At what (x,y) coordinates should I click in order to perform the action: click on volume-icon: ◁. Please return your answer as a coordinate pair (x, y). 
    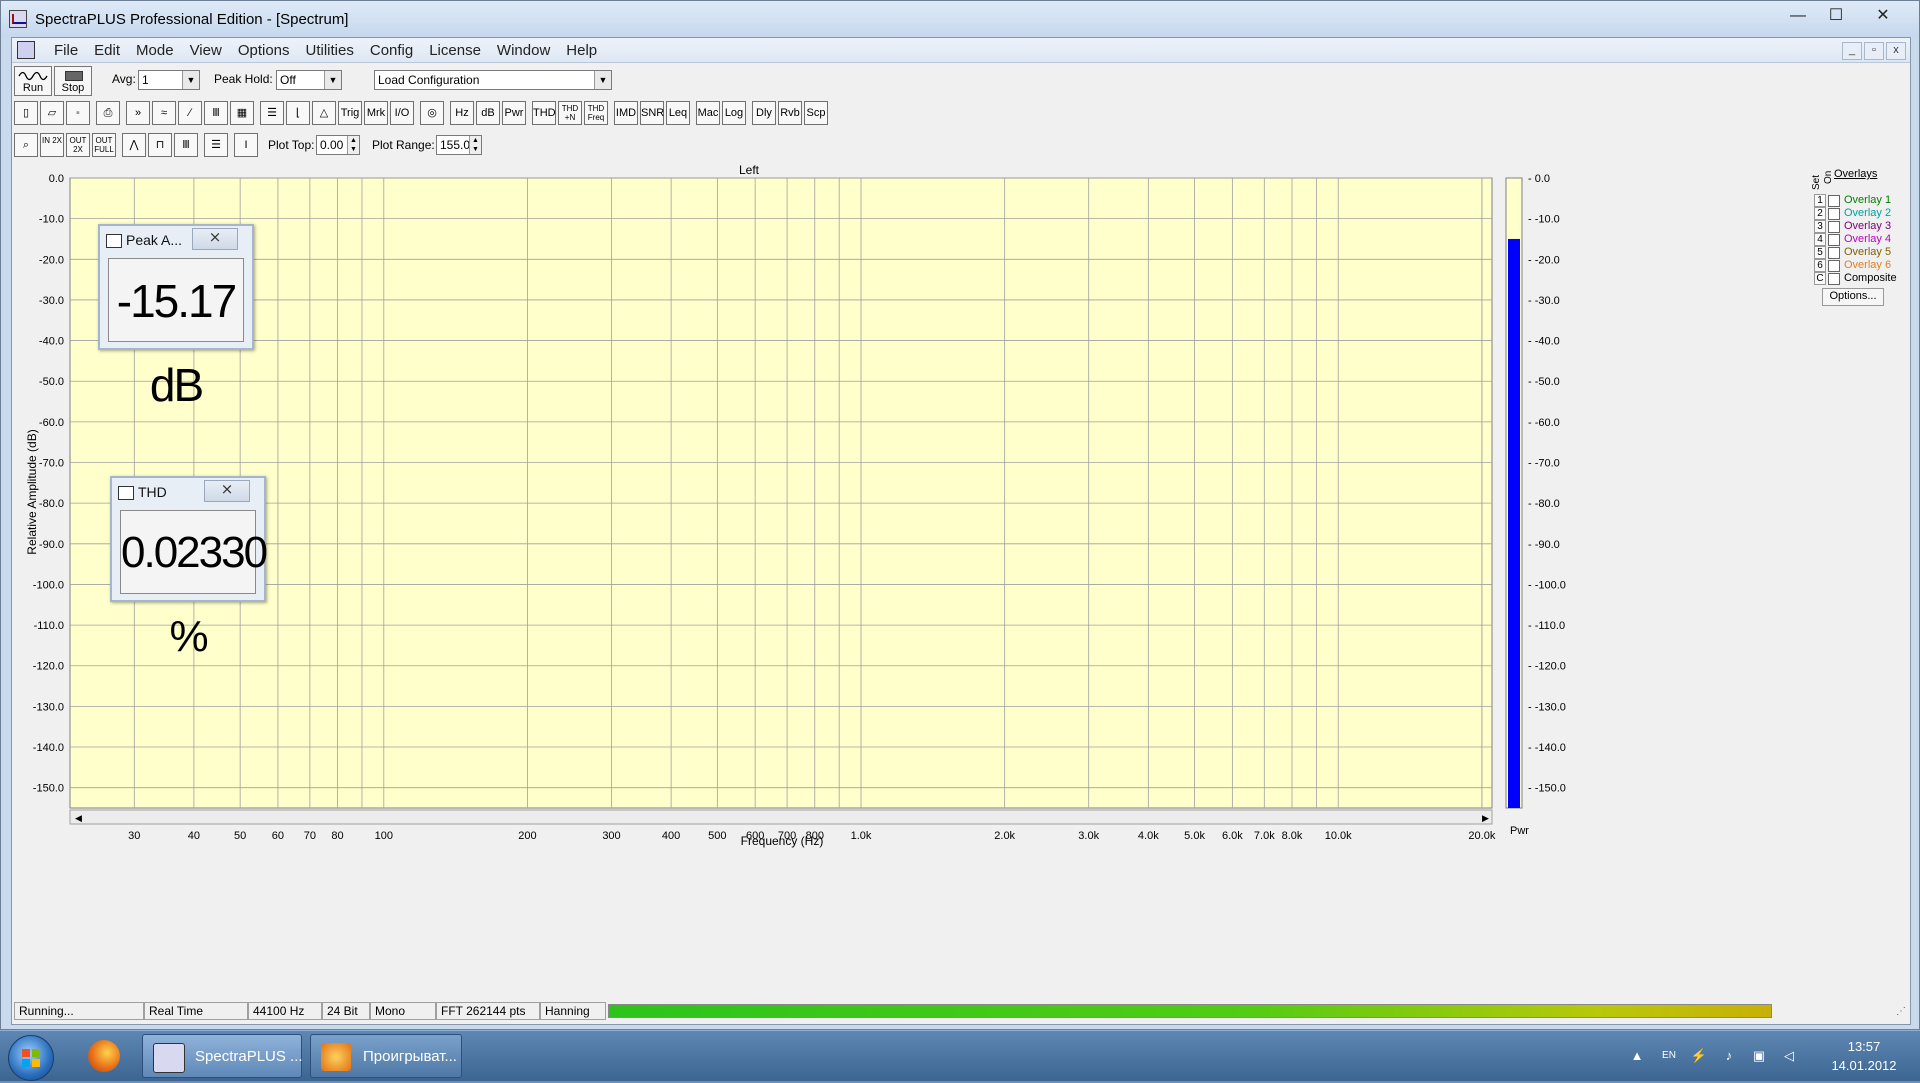
    Looking at the image, I should click on (1789, 1056).